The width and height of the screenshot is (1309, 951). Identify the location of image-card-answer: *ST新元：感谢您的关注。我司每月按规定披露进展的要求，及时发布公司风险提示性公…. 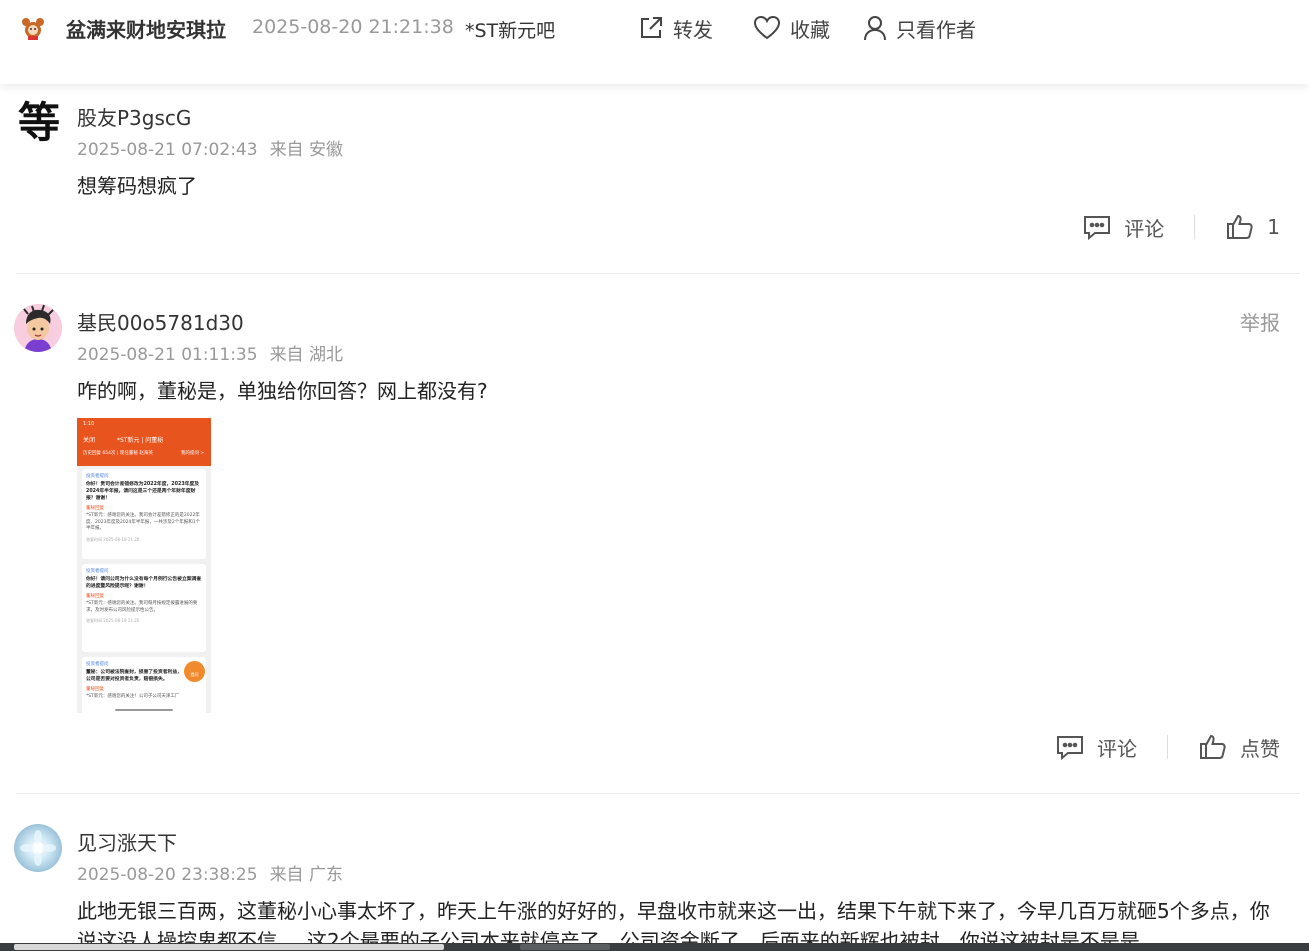
(142, 607).